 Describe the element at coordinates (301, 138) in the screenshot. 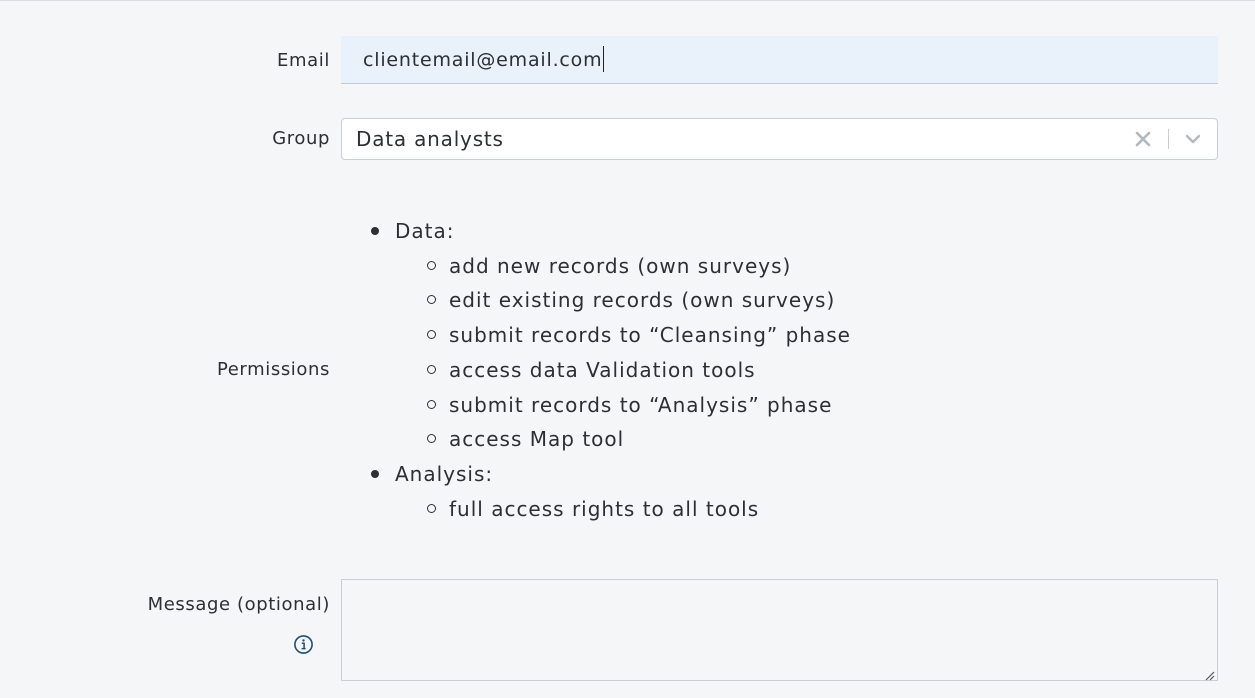

I see `group-label: Group` at that location.